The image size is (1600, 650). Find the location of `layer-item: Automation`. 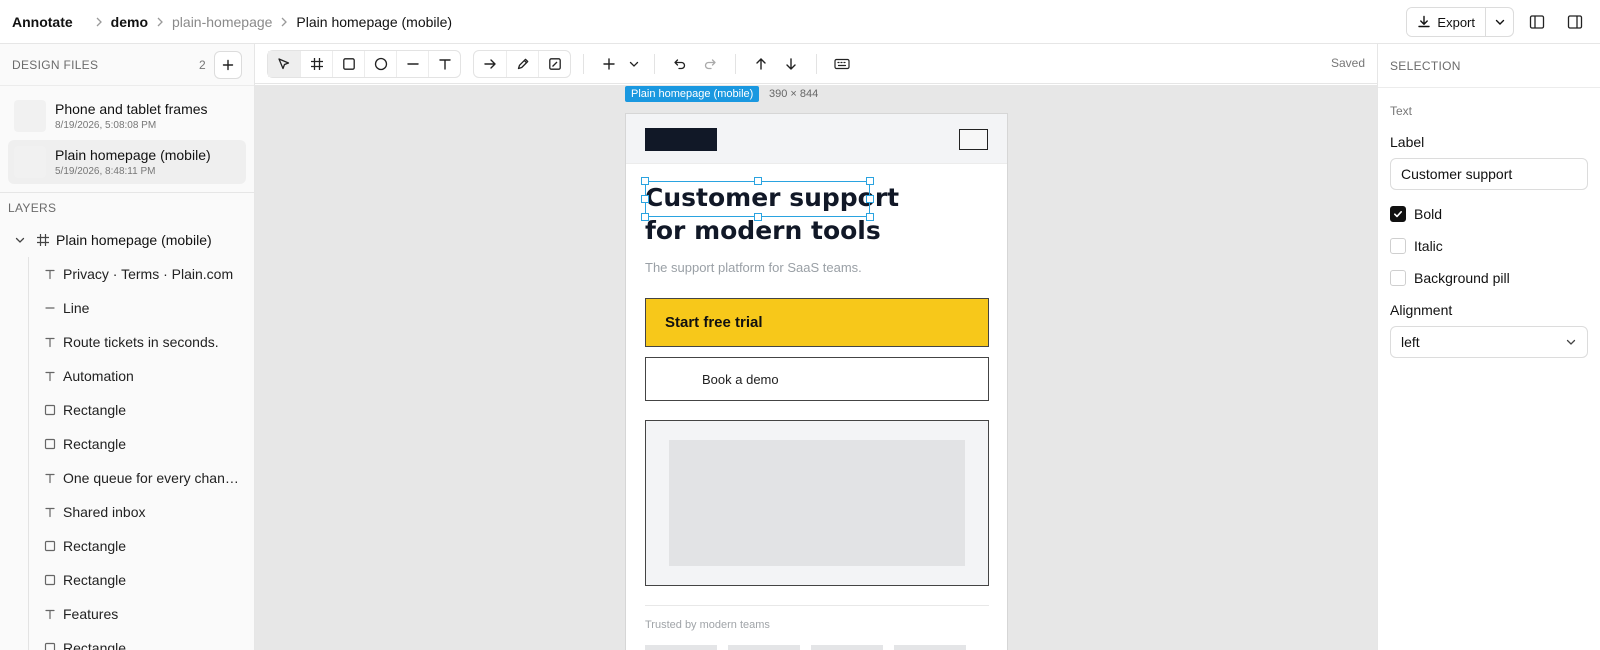

layer-item: Automation is located at coordinates (133, 376).